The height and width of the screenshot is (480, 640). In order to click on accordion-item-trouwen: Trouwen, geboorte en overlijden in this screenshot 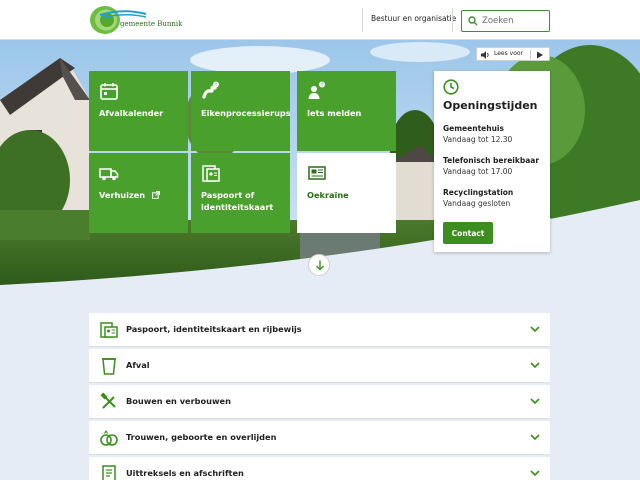, I will do `click(319, 438)`.